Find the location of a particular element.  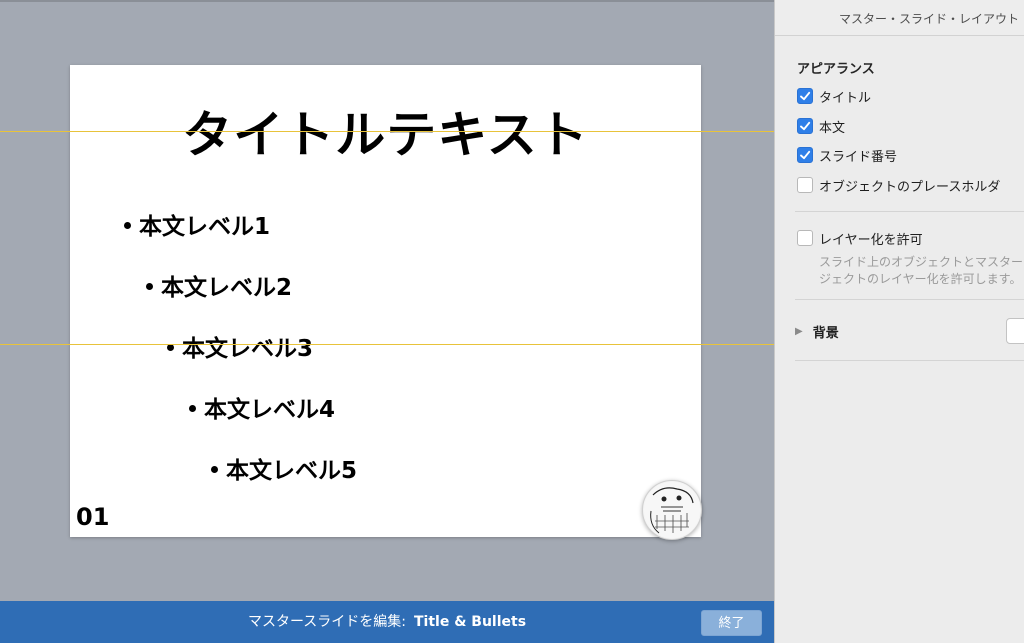

checkbox-title is located at coordinates (805, 96).